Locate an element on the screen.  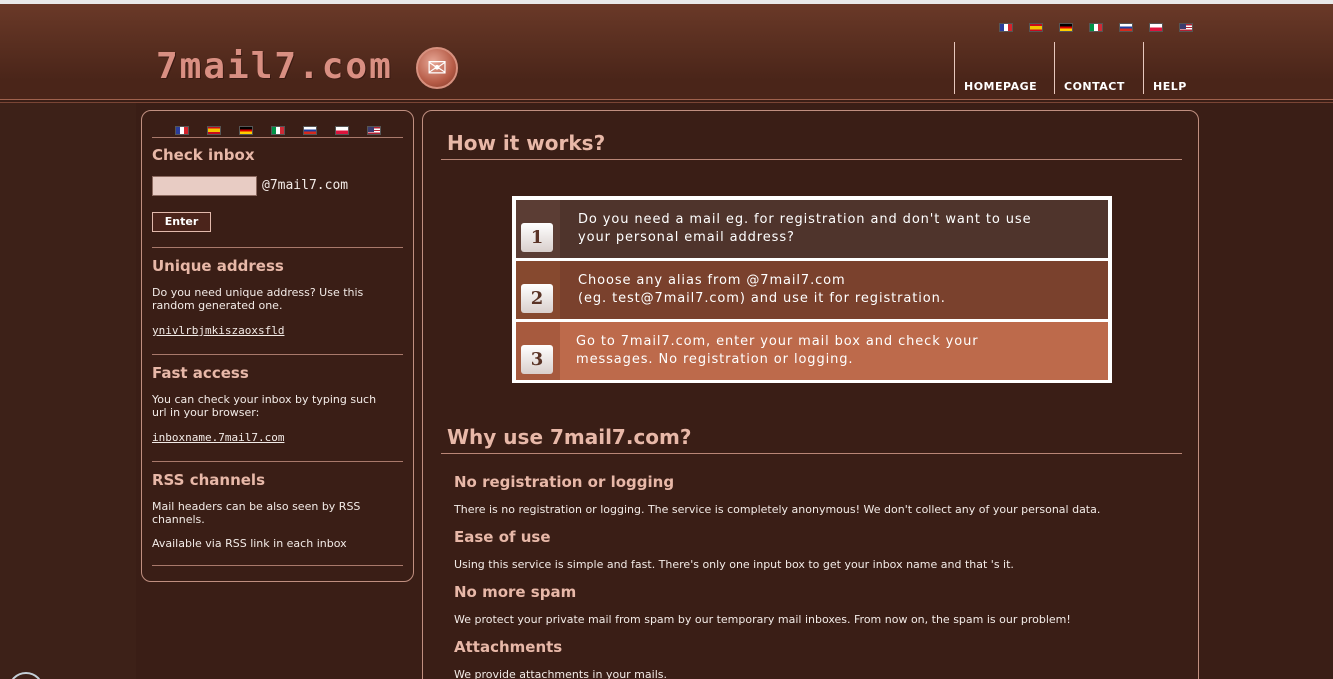
feature-title: No more spam is located at coordinates (515, 592).